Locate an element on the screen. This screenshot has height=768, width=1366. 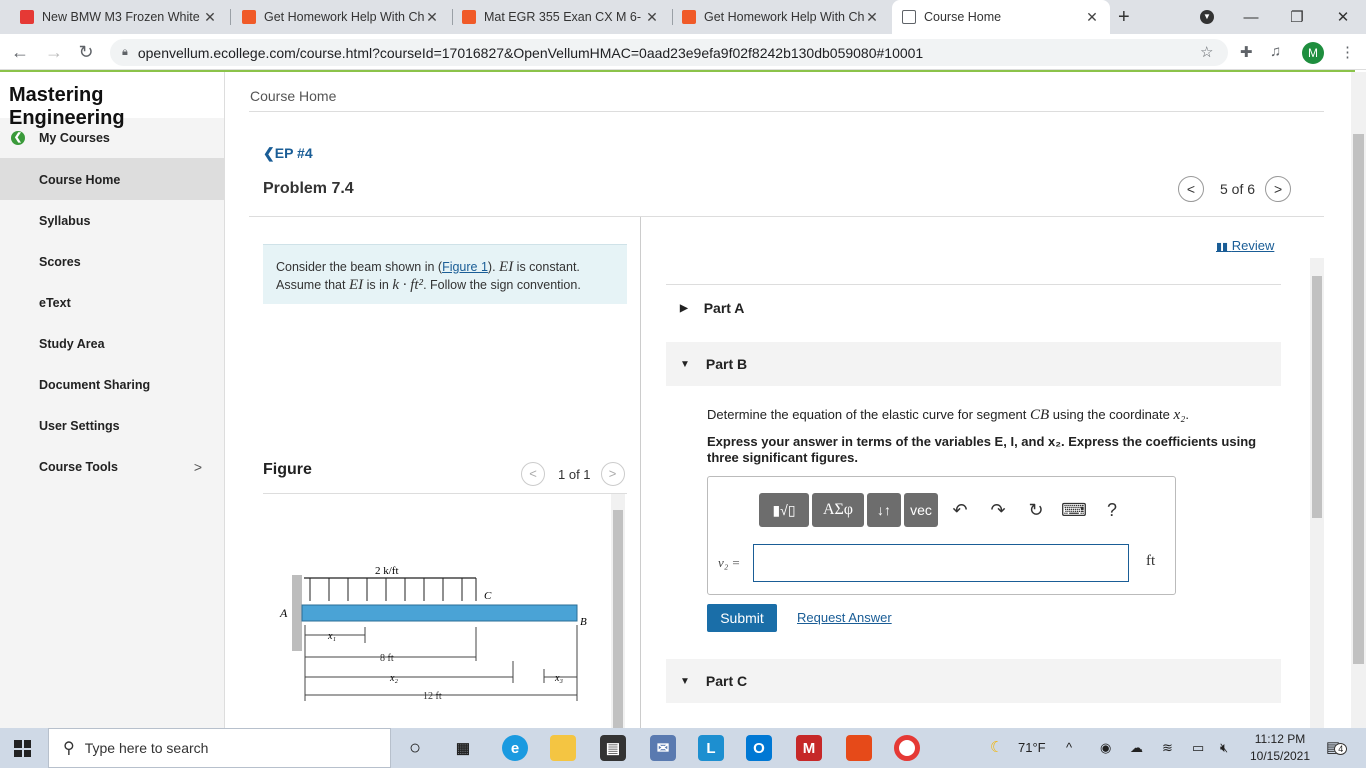
clock-time: 11:12 PM is located at coordinates (1280, 739).